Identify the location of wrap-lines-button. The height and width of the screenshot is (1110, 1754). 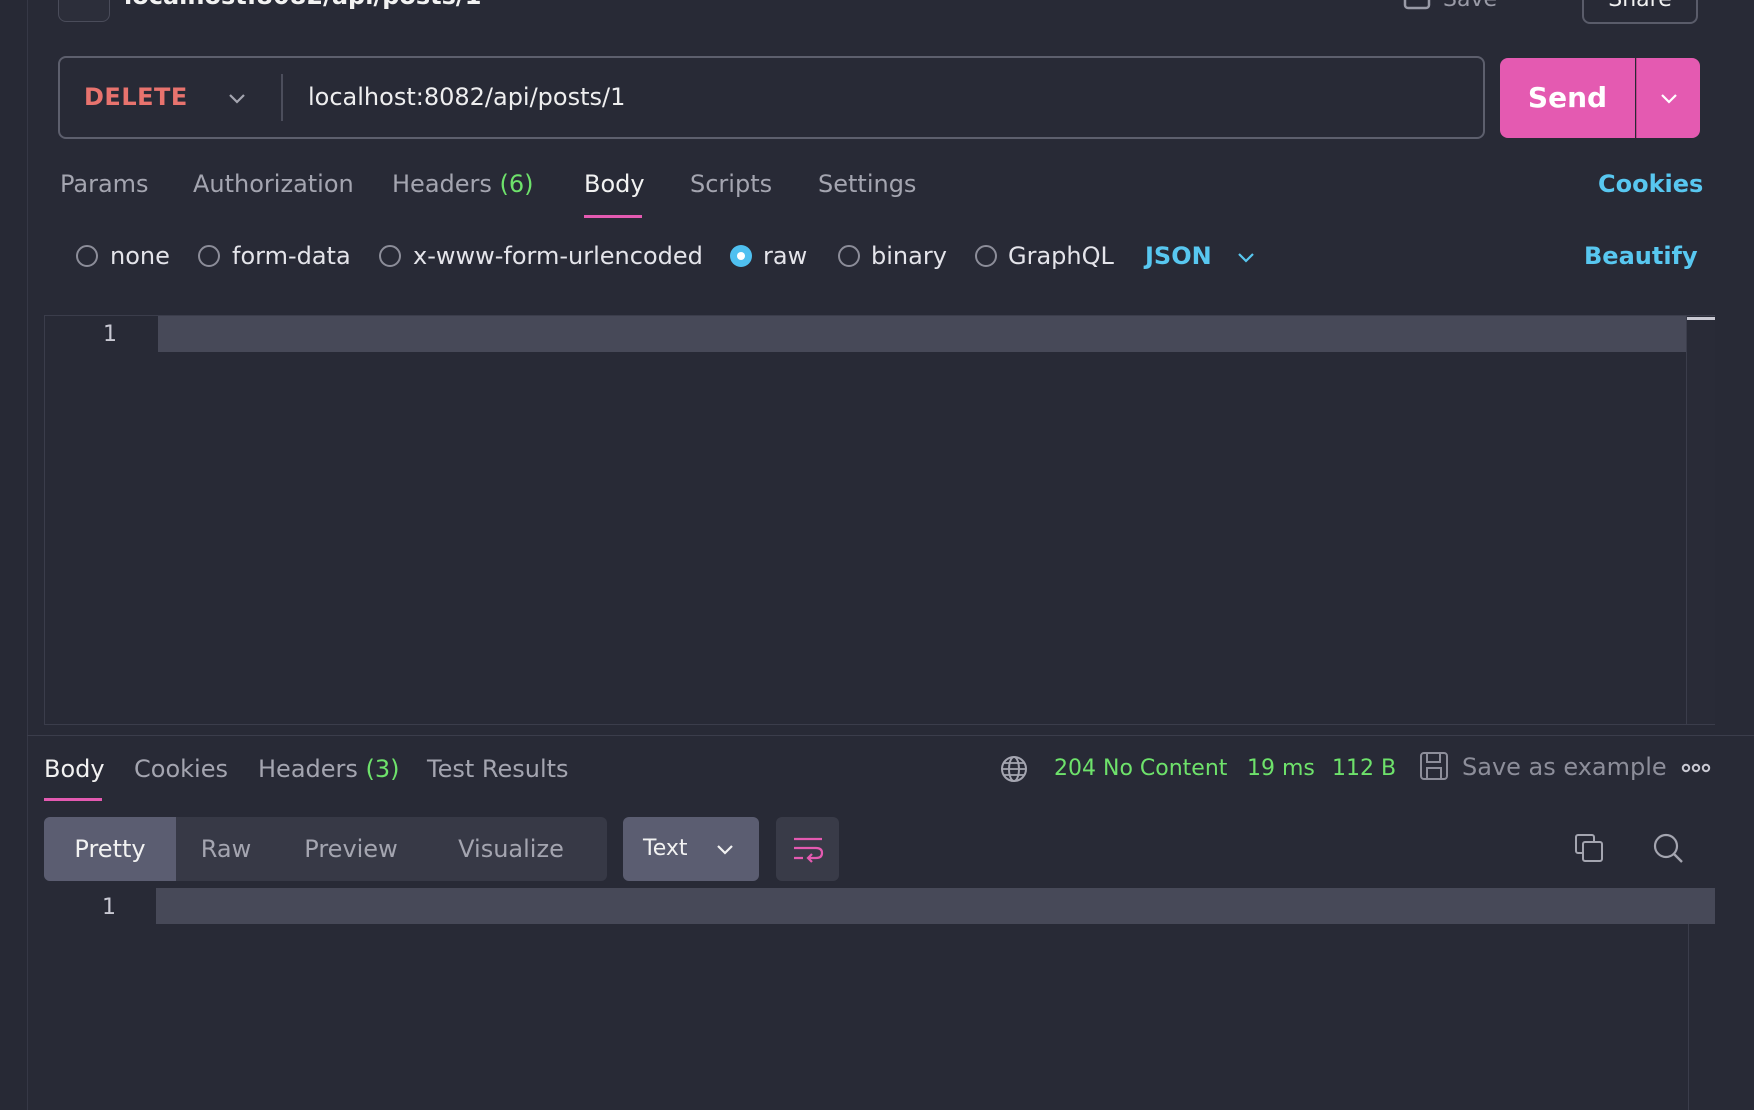
(807, 849).